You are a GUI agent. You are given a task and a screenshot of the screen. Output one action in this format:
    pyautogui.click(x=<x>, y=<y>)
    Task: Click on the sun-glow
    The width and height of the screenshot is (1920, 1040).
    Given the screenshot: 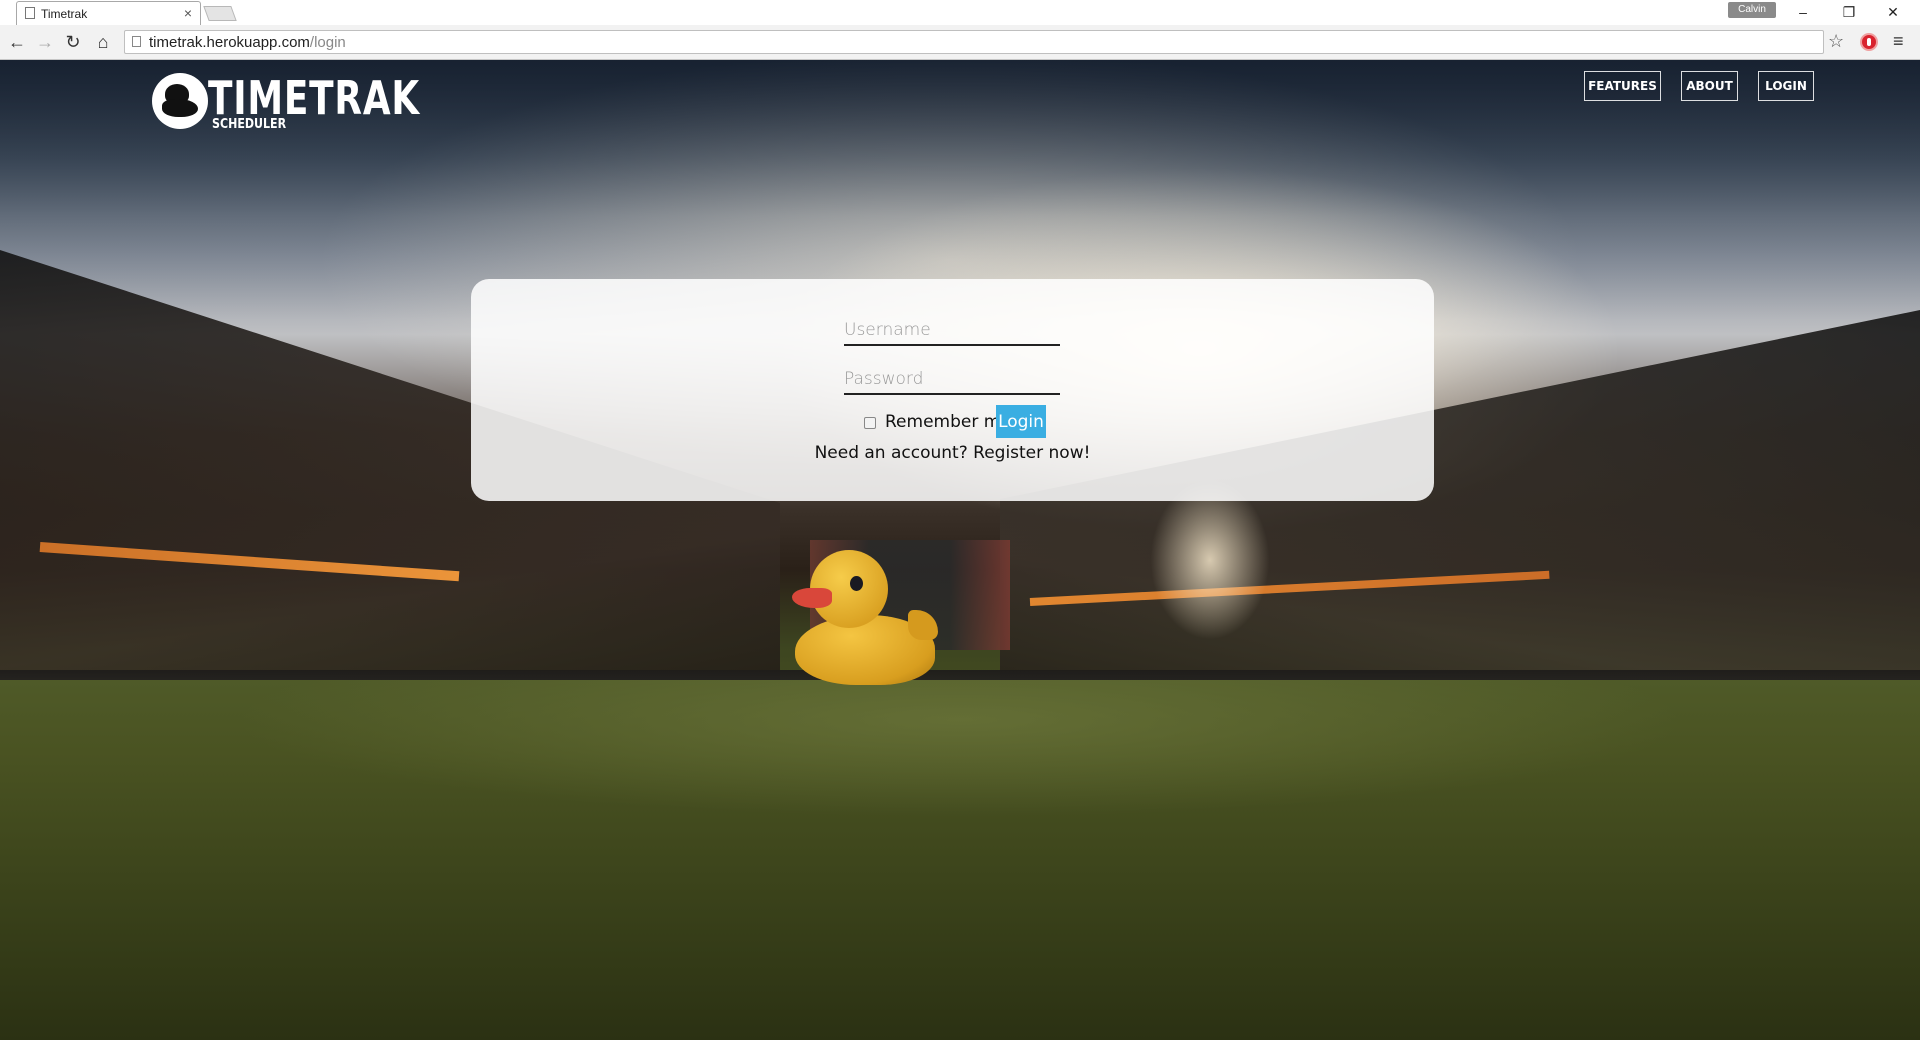 What is the action you would take?
    pyautogui.click(x=1210, y=560)
    